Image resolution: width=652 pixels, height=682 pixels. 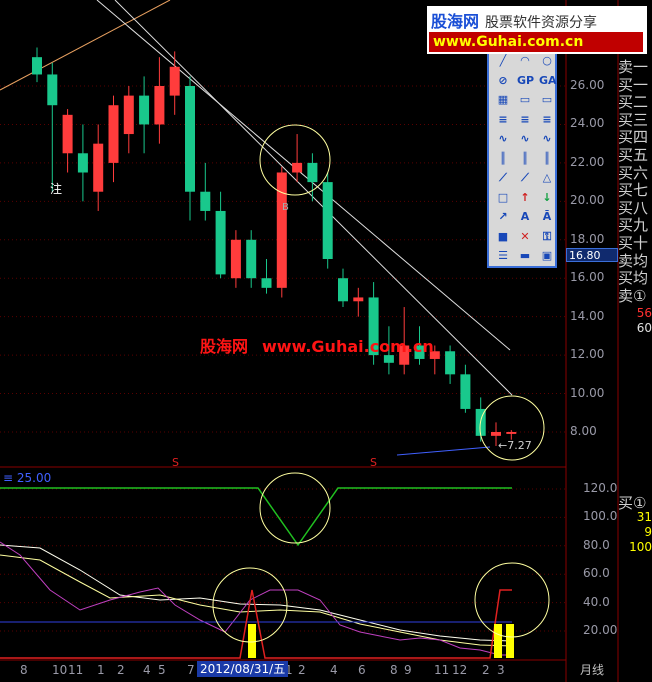 I want to click on price-tick-label: 24.00, so click(x=587, y=123).